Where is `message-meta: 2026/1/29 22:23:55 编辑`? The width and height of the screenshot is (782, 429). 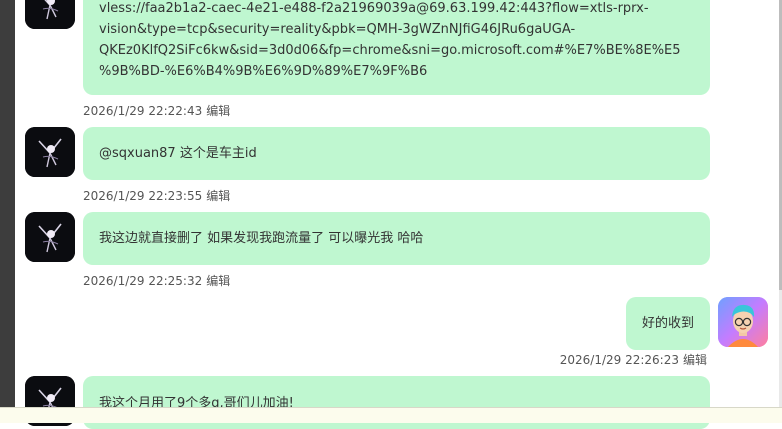
message-meta: 2026/1/29 22:23:55 编辑 is located at coordinates (156, 195).